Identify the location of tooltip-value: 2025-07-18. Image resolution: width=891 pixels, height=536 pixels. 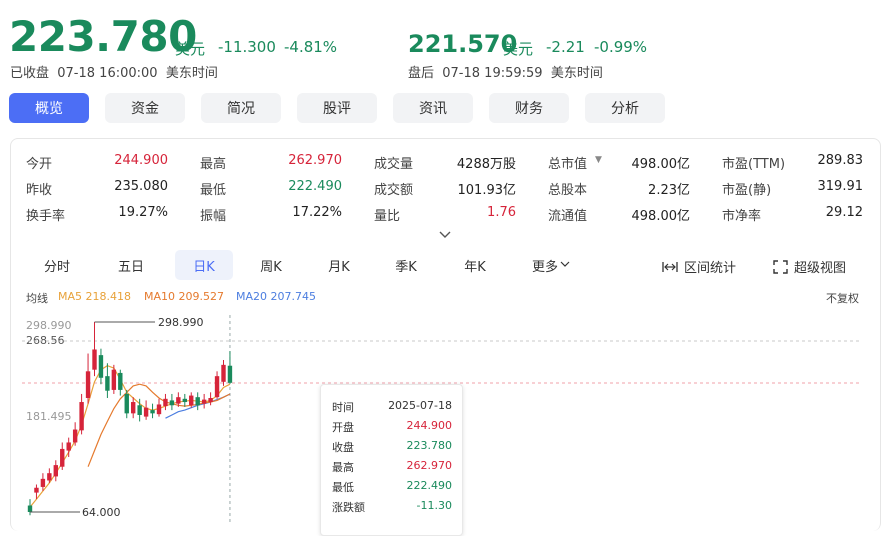
(420, 405).